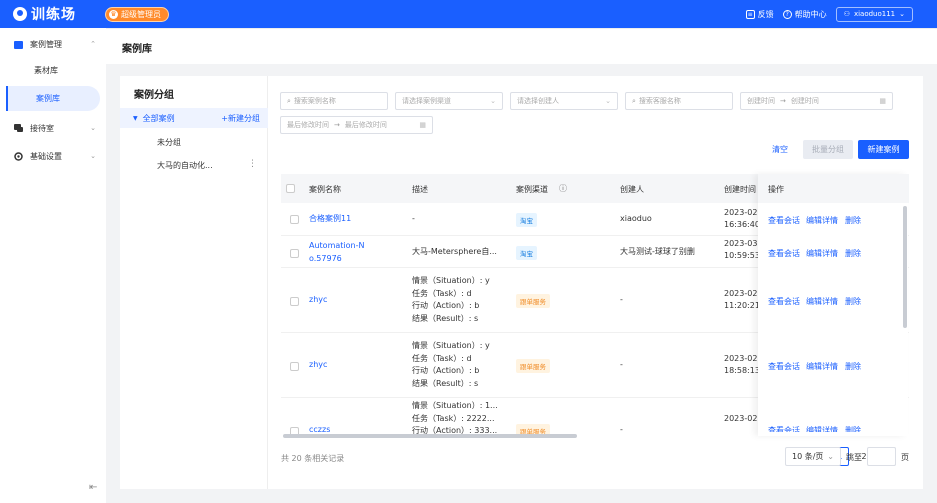  I want to click on sidebar-group-basic-settings: 基础设置 ⌄, so click(53, 156).